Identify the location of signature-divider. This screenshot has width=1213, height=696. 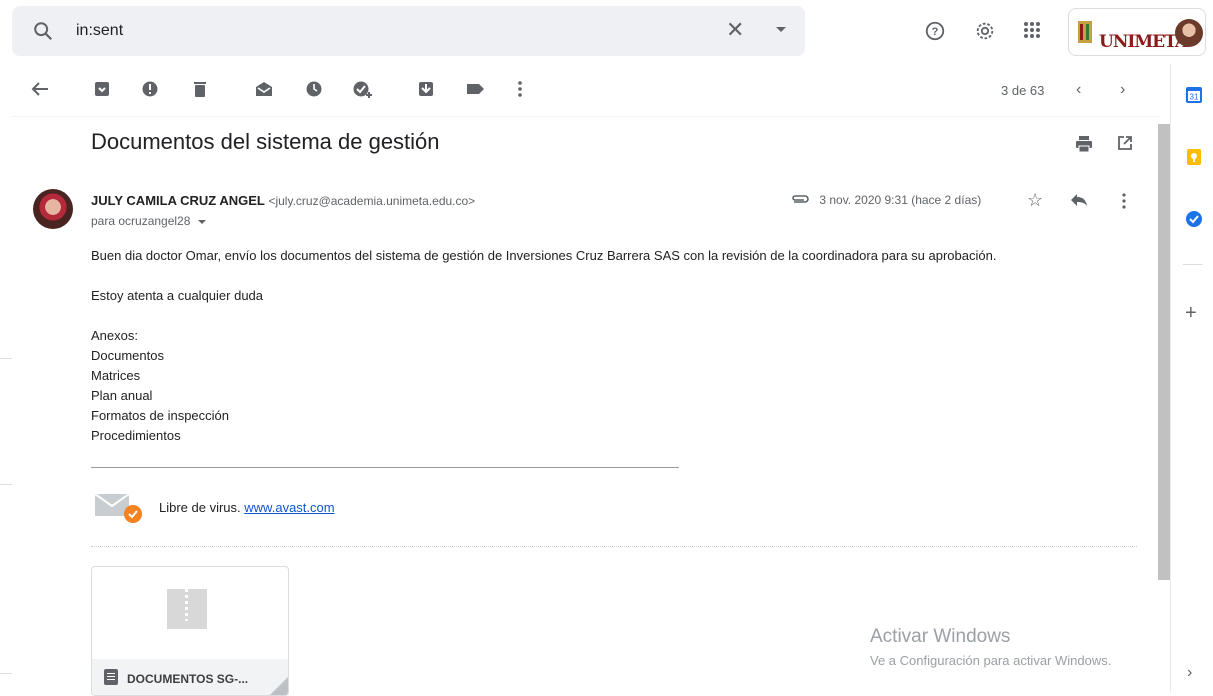
(385, 467).